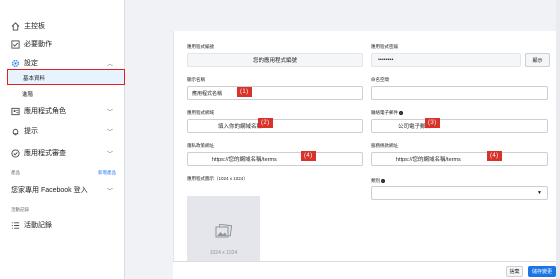 The width and height of the screenshot is (560, 279). What do you see at coordinates (107, 173) in the screenshot?
I see `add-product-link: 新增產品` at bounding box center [107, 173].